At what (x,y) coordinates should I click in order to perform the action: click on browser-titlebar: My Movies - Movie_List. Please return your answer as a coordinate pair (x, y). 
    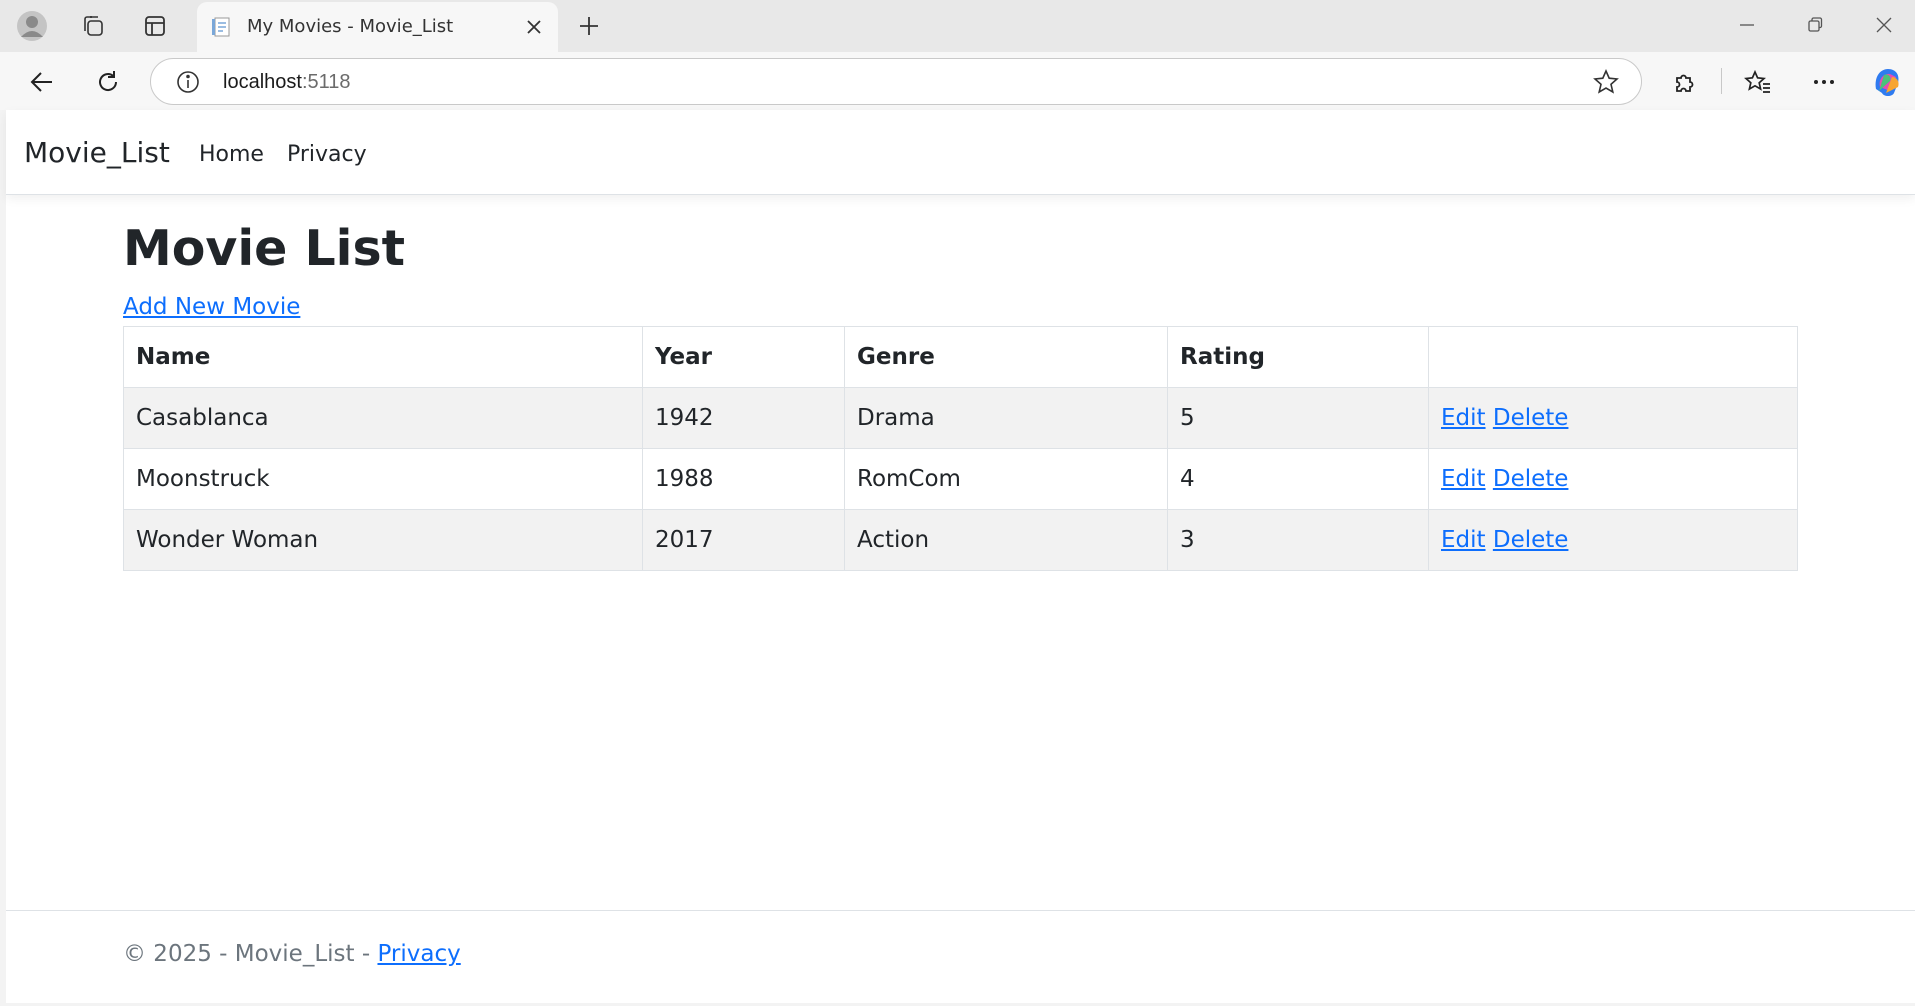
    Looking at the image, I should click on (957, 26).